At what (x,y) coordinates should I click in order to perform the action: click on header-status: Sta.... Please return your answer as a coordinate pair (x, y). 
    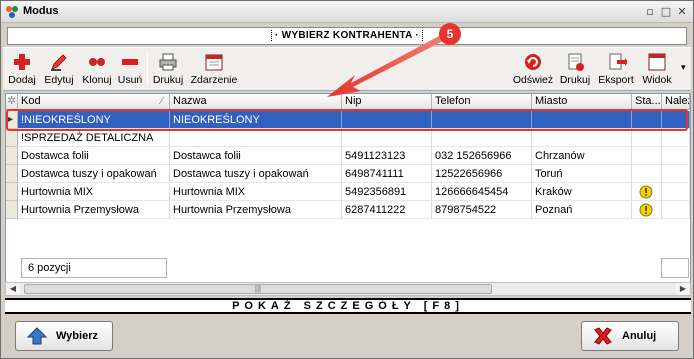
    Looking at the image, I should click on (647, 102).